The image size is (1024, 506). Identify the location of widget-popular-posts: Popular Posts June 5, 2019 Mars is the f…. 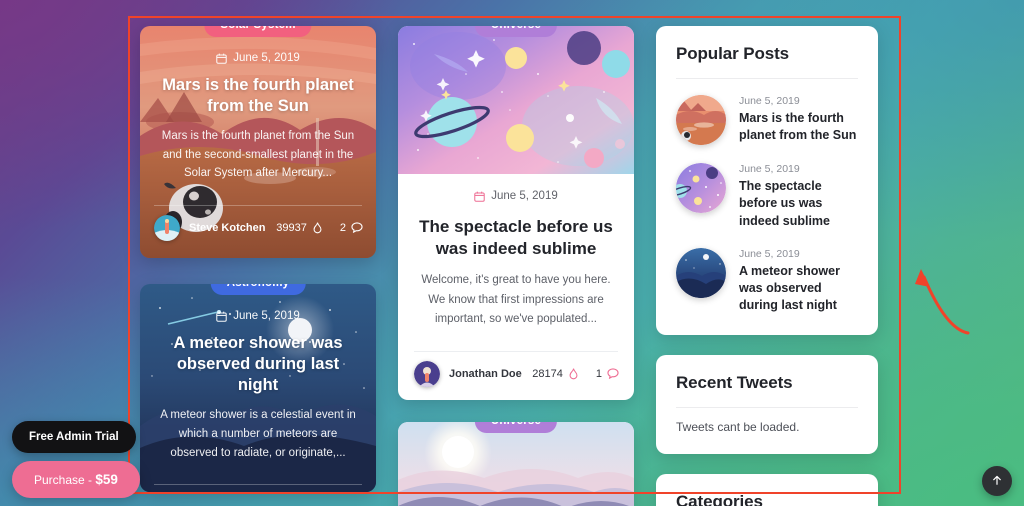
(767, 180).